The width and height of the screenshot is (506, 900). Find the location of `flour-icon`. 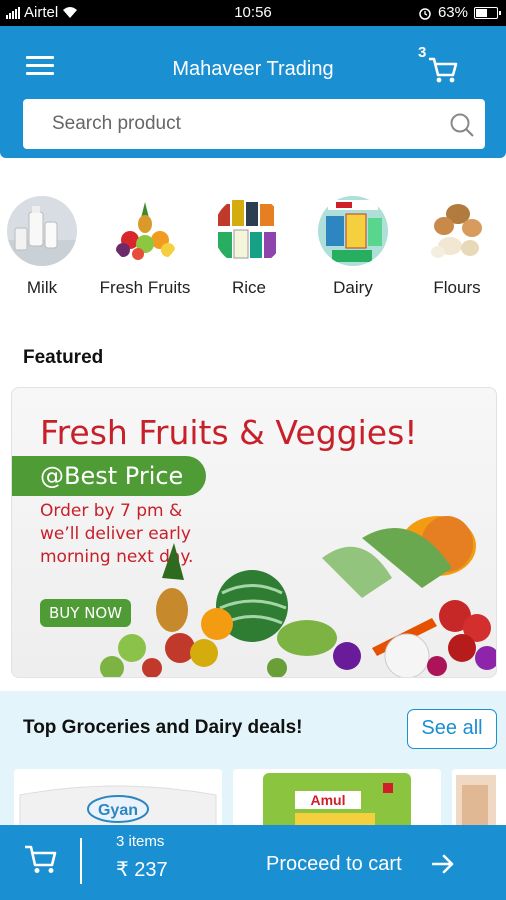

flour-icon is located at coordinates (457, 231).